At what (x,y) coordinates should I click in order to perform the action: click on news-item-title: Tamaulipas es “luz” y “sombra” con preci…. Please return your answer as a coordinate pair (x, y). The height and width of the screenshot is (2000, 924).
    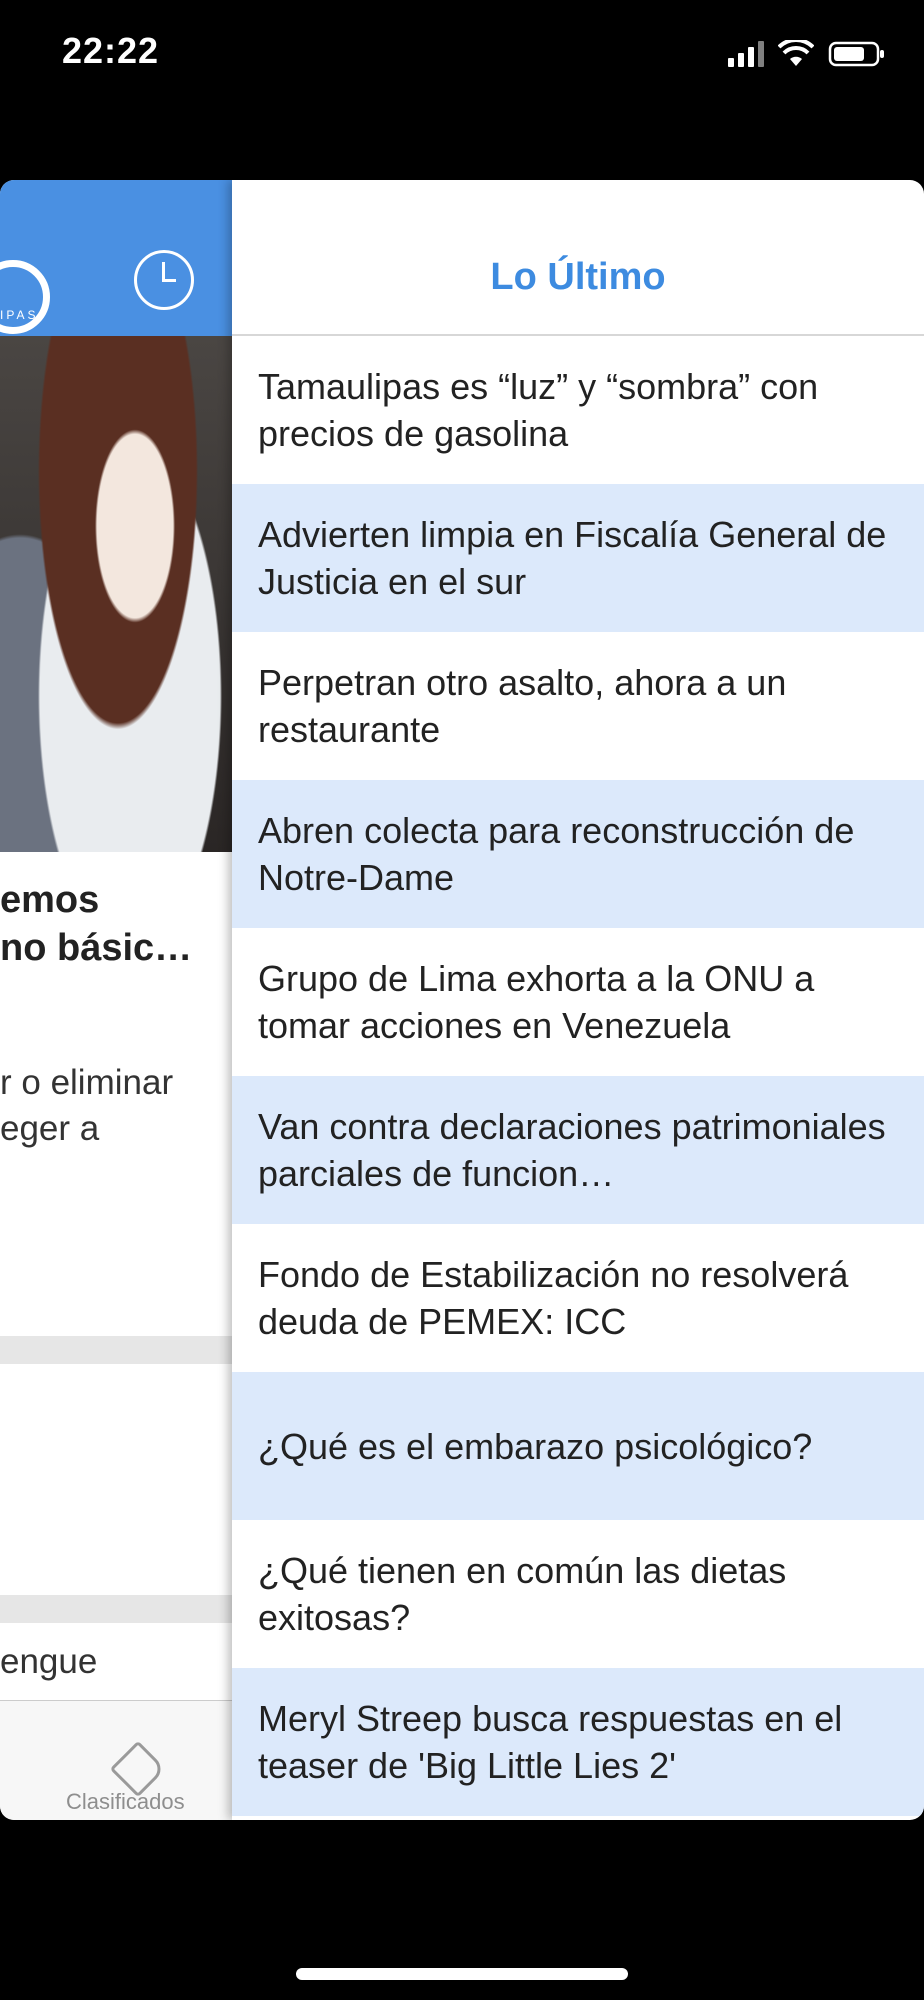
    Looking at the image, I should click on (538, 410).